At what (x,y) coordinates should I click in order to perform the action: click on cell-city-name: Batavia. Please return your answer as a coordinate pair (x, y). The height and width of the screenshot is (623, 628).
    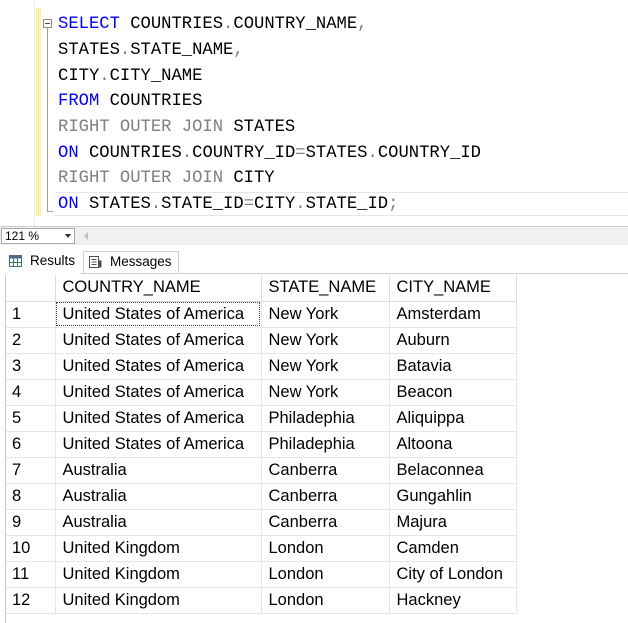
    Looking at the image, I should click on (453, 366).